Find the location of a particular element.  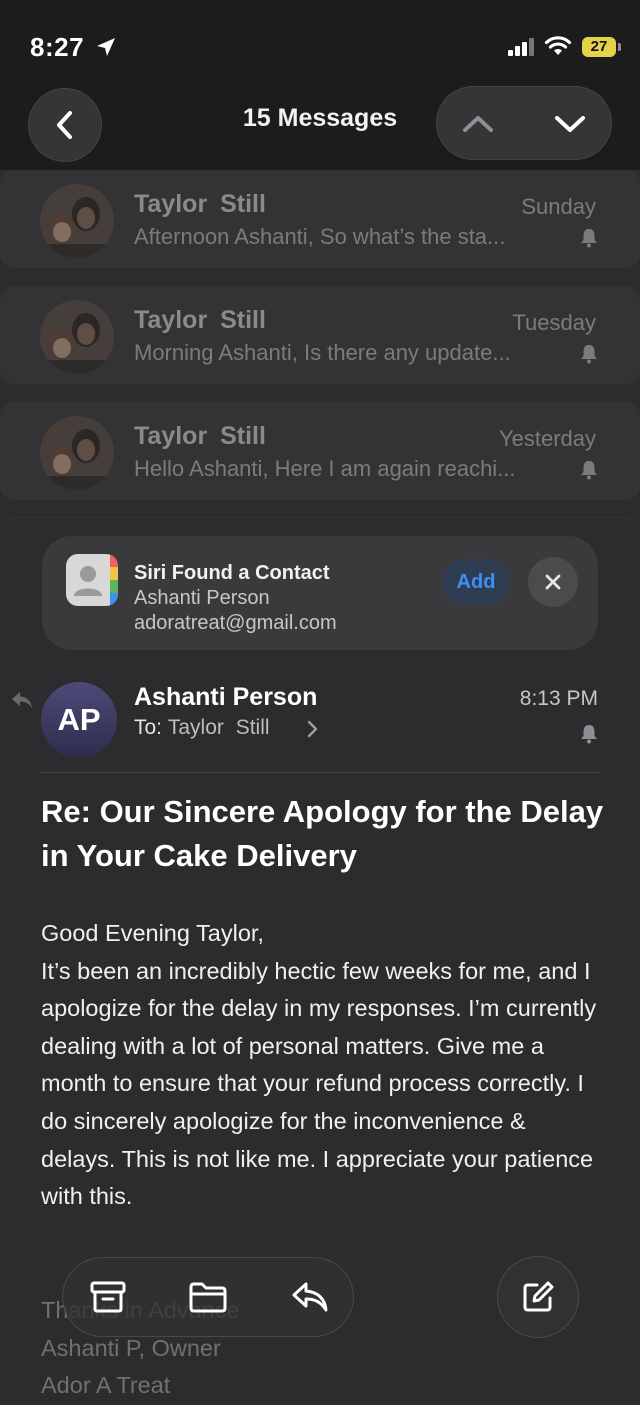

replied-indicator-icon is located at coordinates (22, 700).